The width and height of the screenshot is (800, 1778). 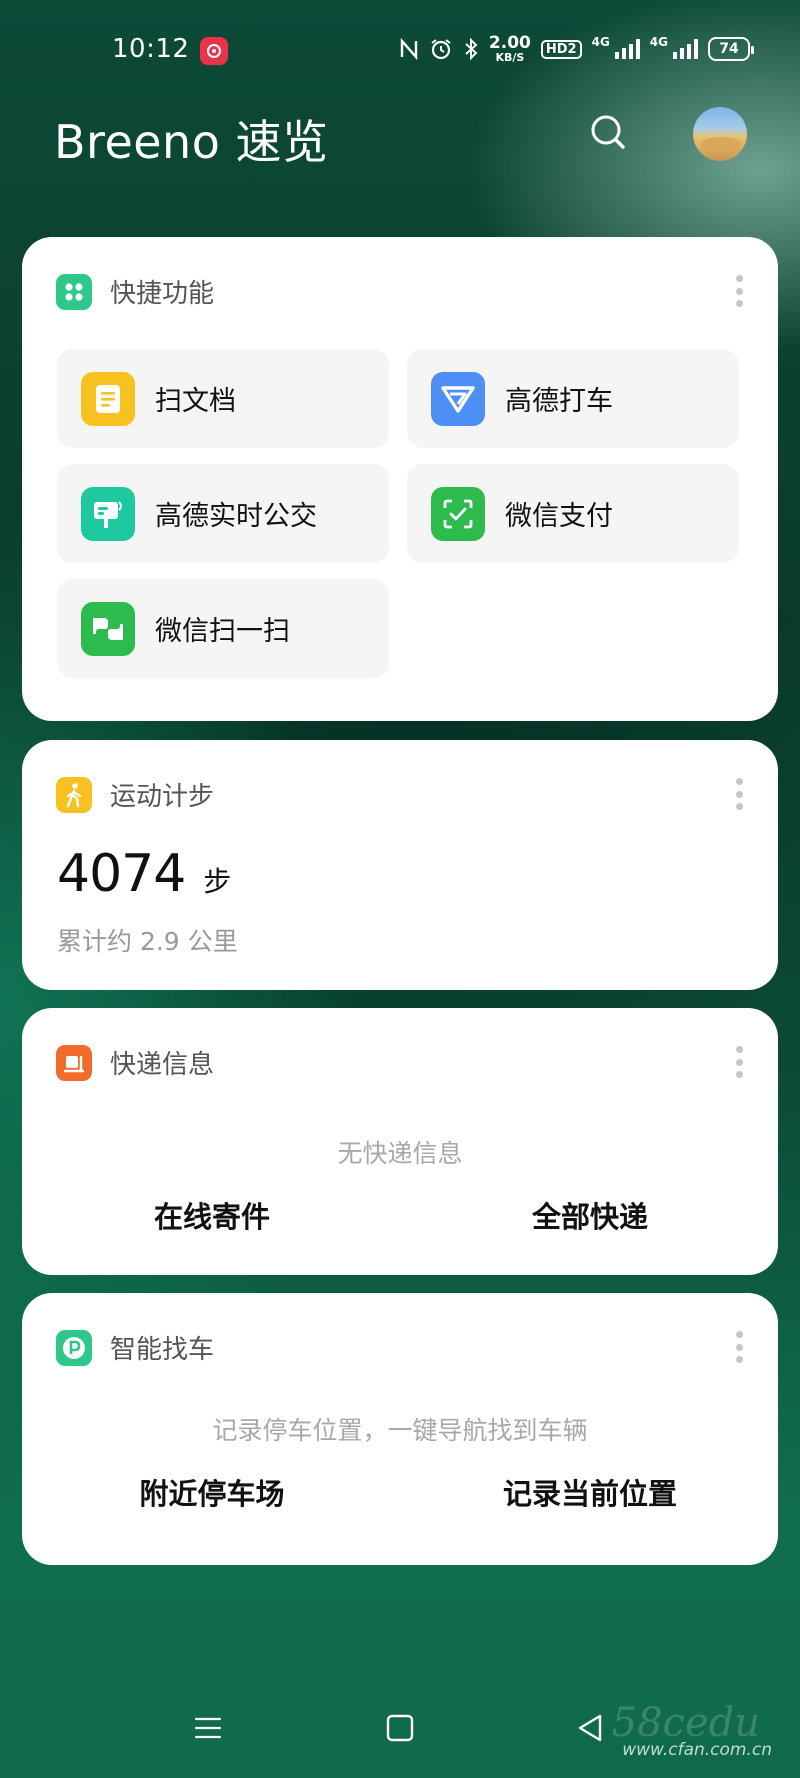 I want to click on nearby-parking-button: 附近停车场, so click(x=212, y=1492).